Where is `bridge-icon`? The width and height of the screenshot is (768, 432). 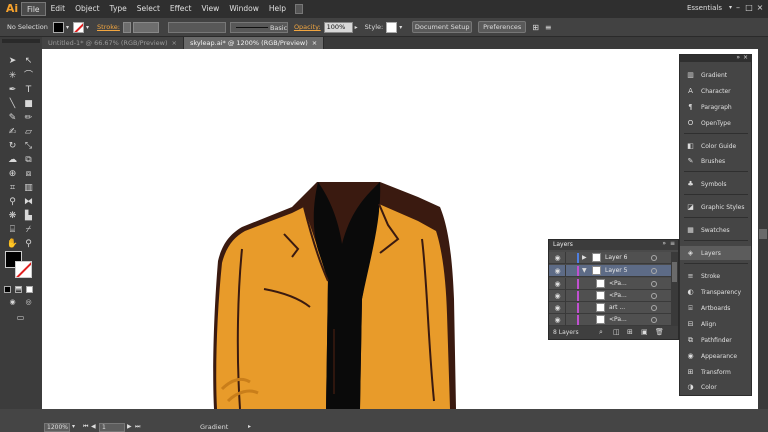 bridge-icon is located at coordinates (299, 9).